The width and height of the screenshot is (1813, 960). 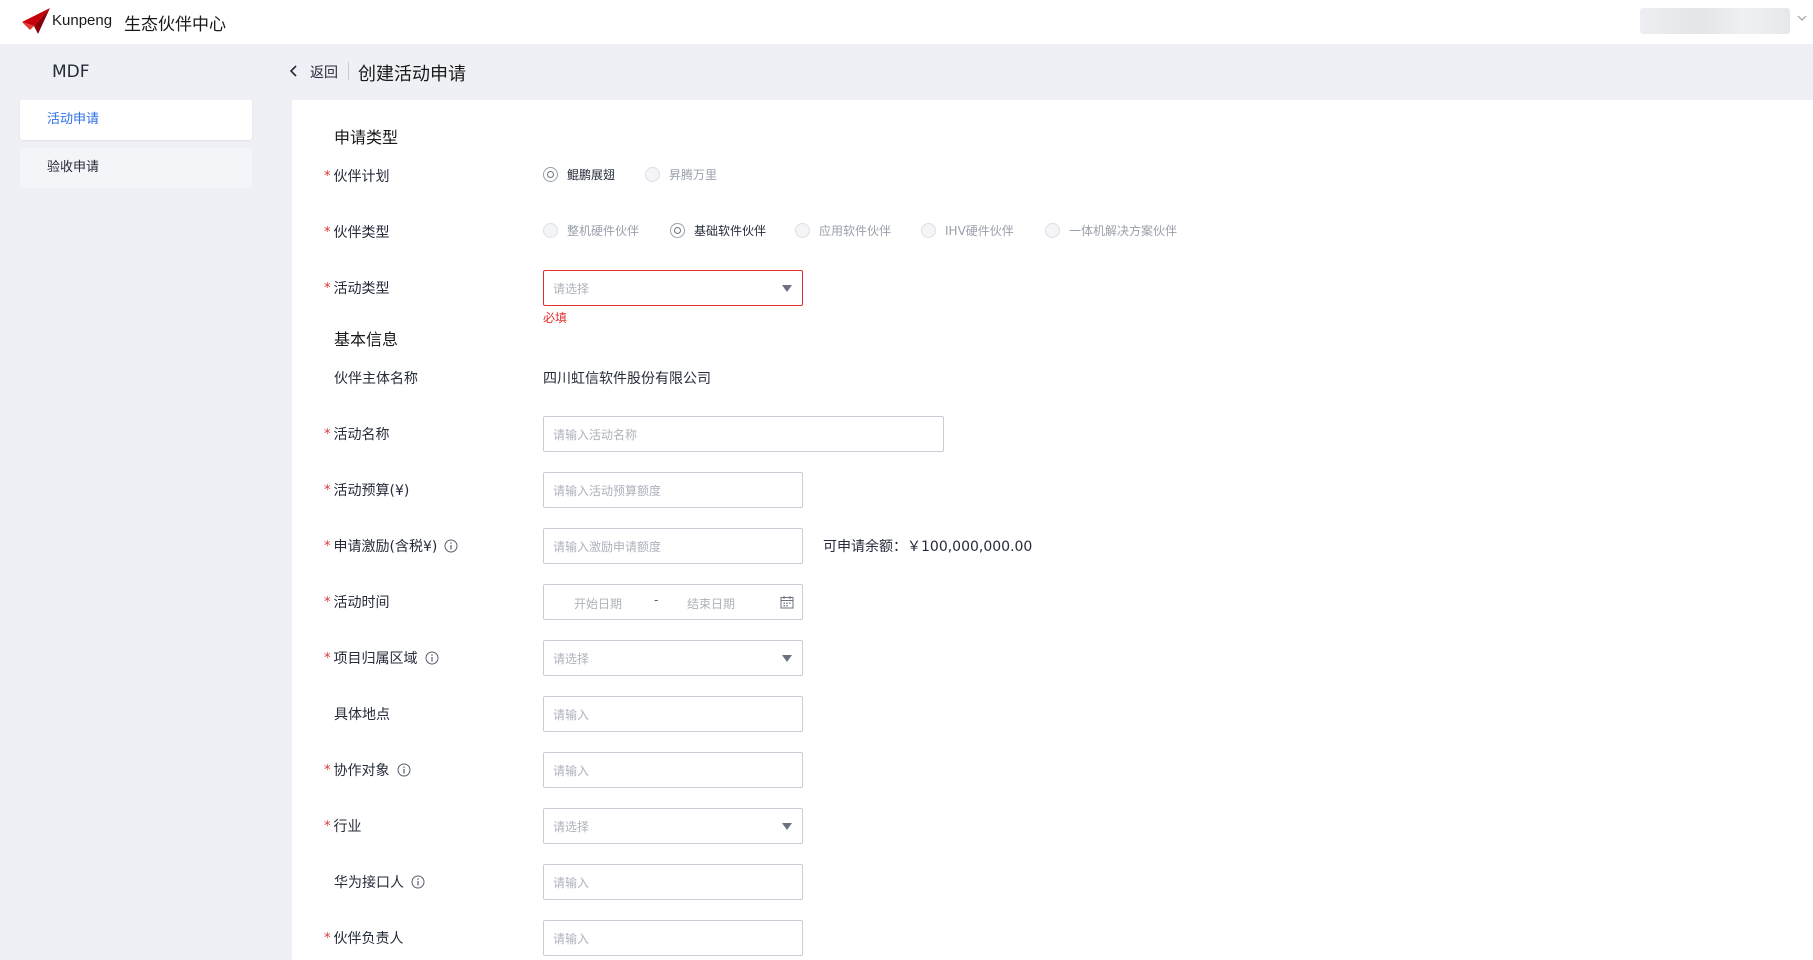 What do you see at coordinates (361, 289) in the screenshot?
I see `activity-type-label-text: 活动类型` at bounding box center [361, 289].